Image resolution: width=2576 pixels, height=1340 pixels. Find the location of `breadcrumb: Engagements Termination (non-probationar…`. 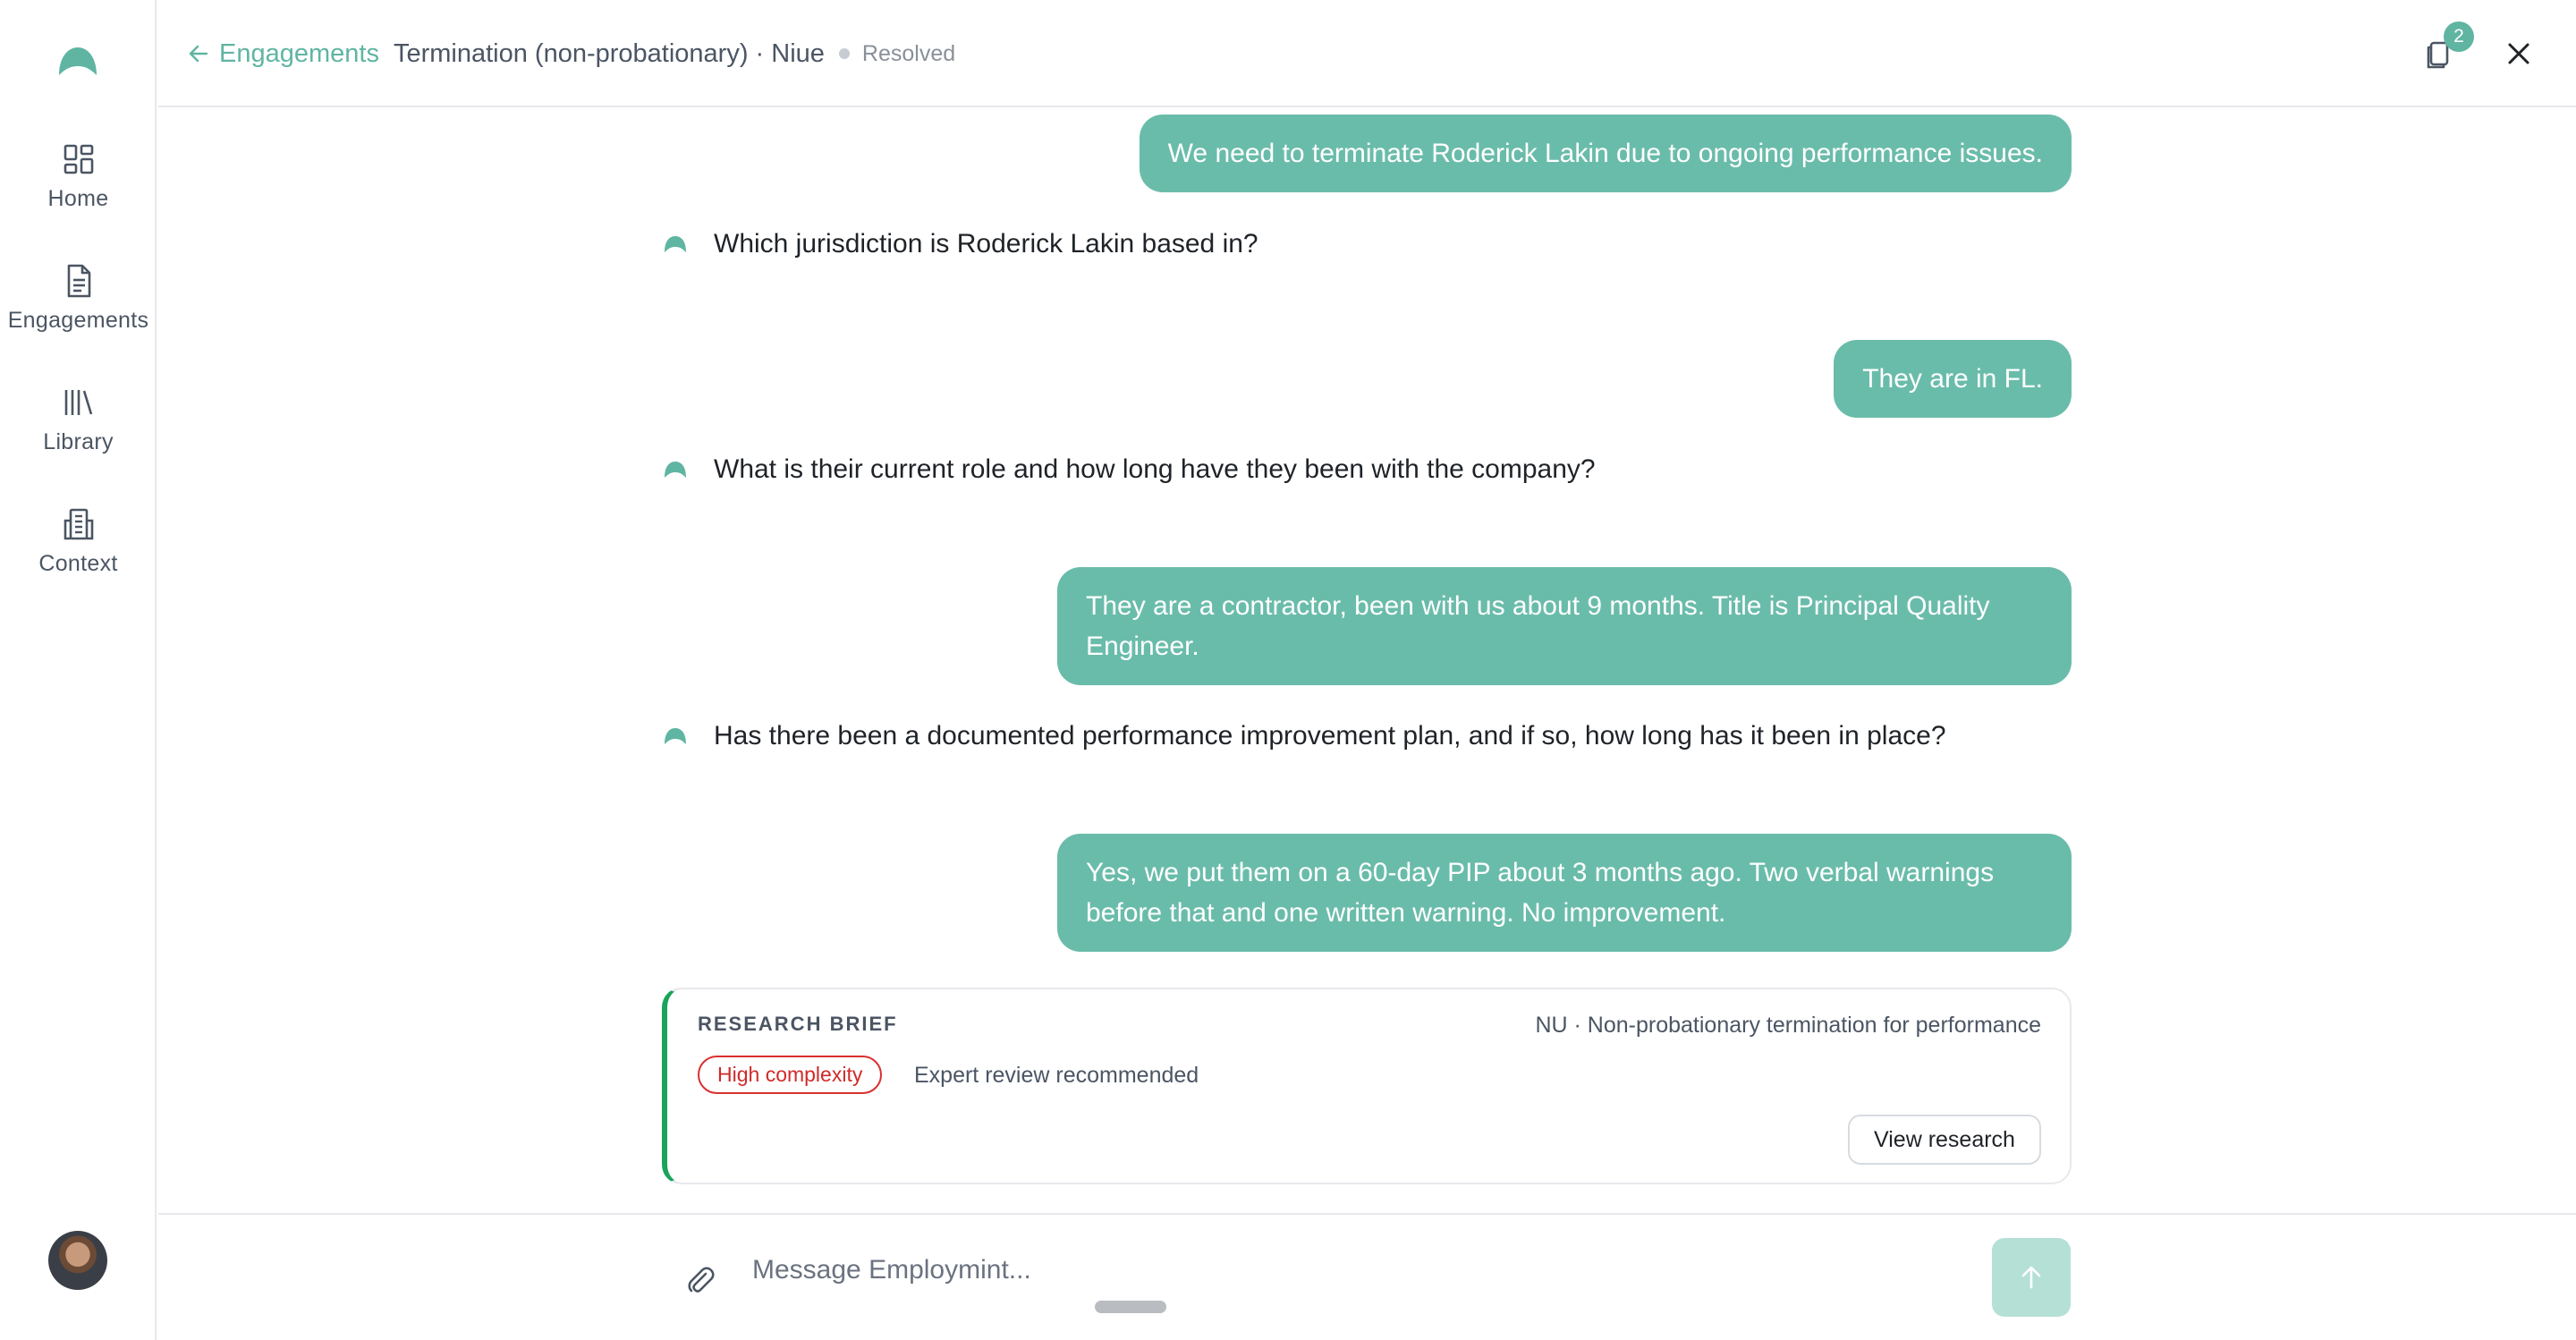

breadcrumb: Engagements Termination (non-probationar… is located at coordinates (571, 54).